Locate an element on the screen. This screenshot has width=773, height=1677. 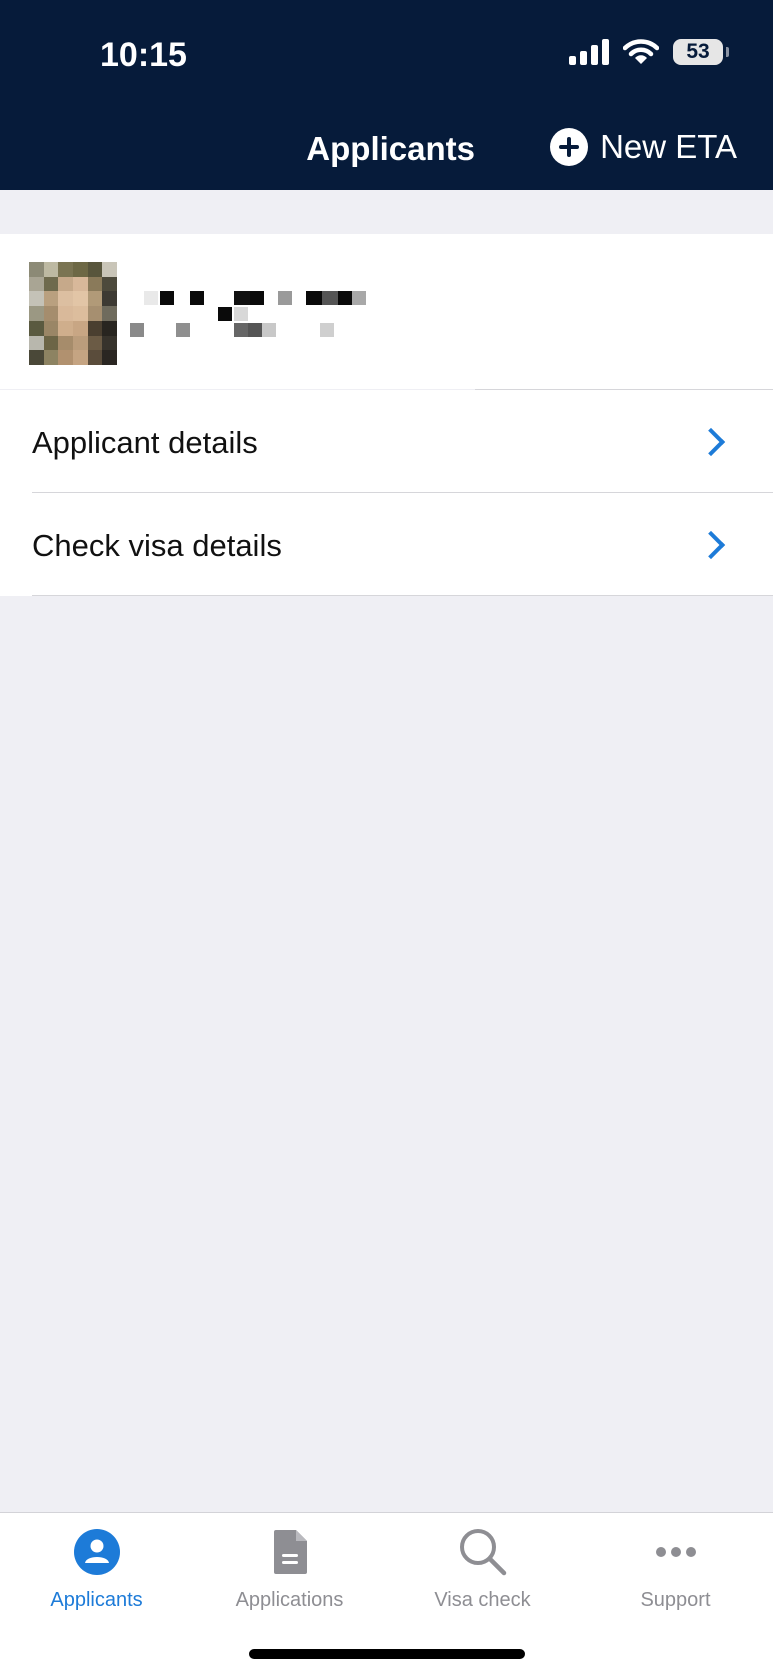
tab-applicants: Applicants is located at coordinates (96, 1569).